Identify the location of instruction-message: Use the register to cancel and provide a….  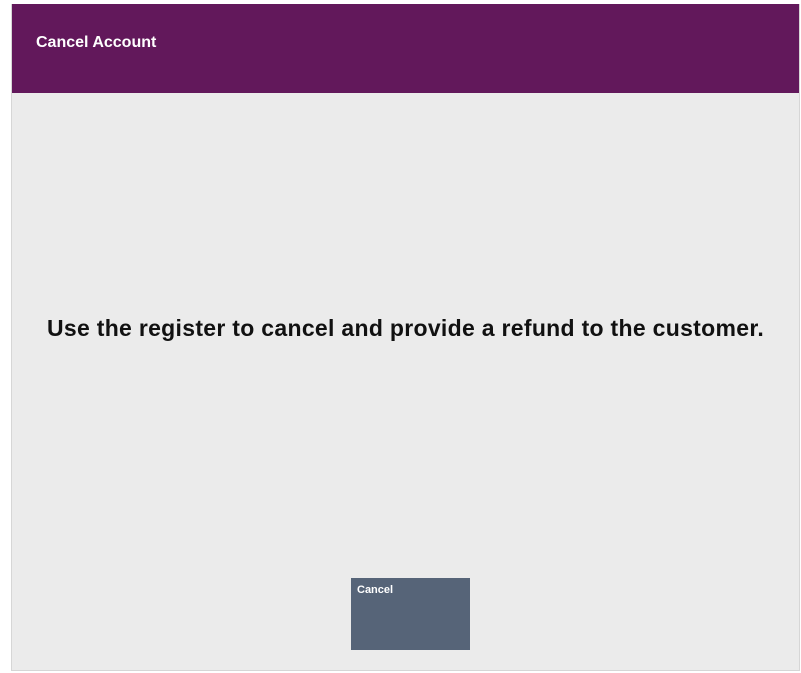
(405, 328).